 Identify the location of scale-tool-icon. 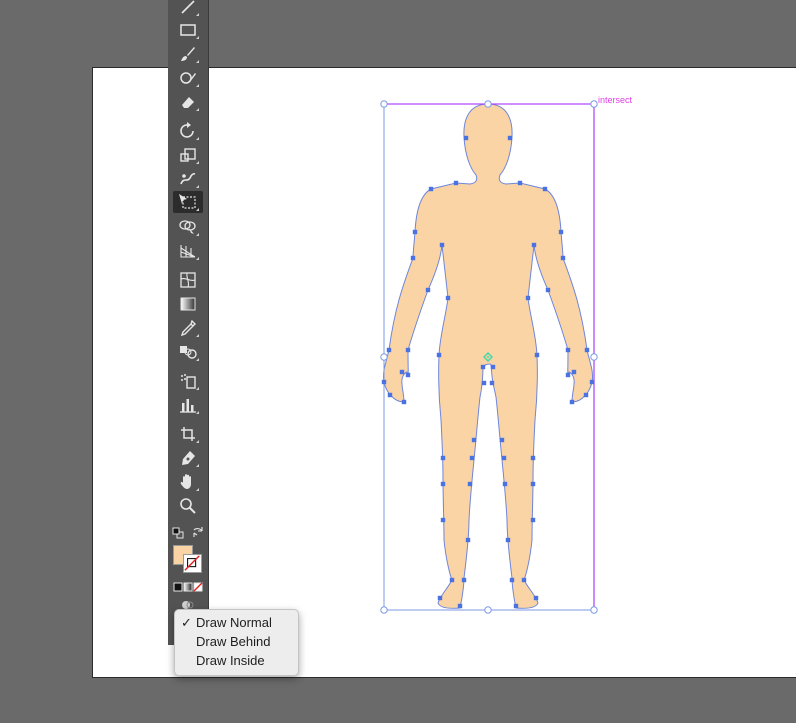
(188, 155).